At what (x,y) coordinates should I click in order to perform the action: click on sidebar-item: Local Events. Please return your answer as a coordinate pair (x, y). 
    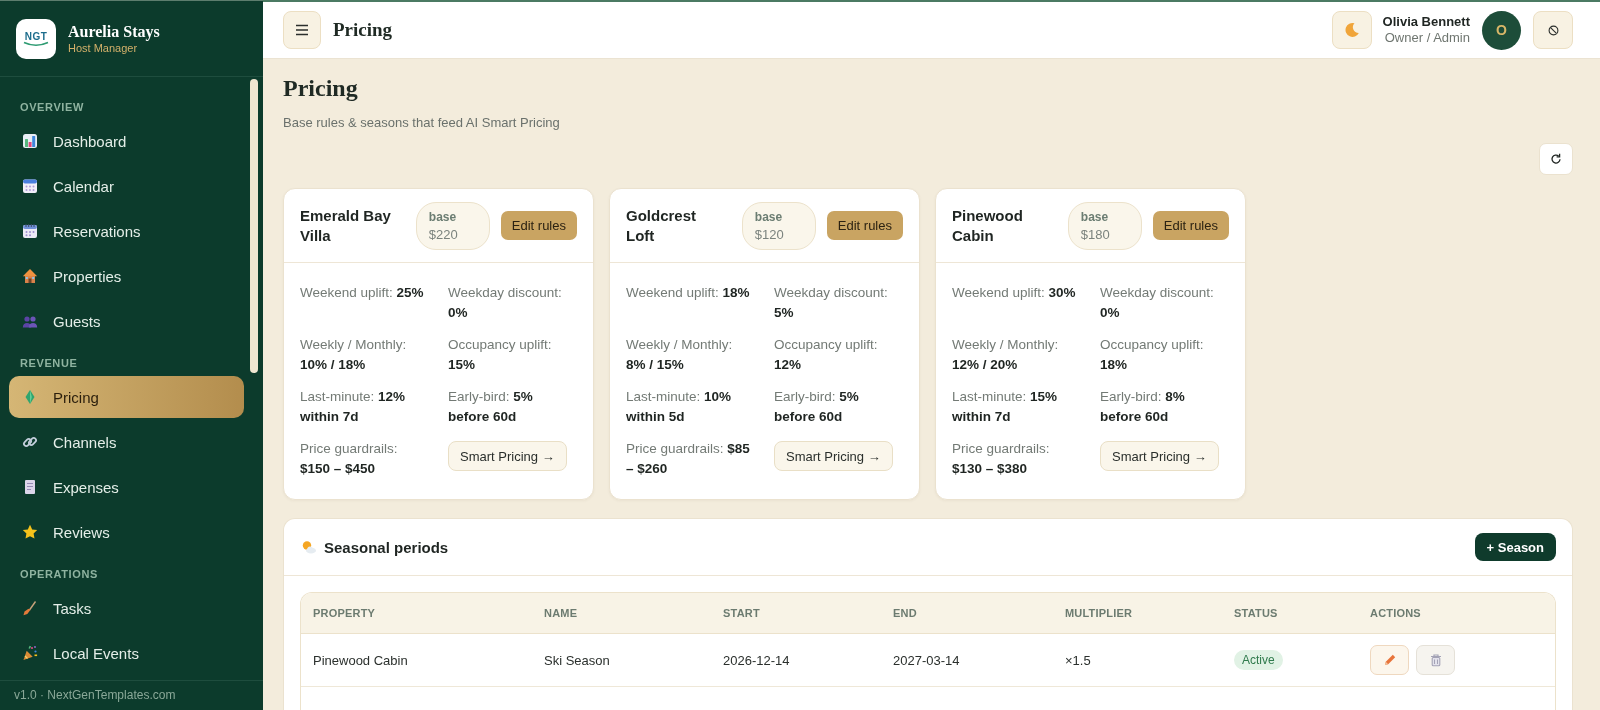
    Looking at the image, I should click on (126, 653).